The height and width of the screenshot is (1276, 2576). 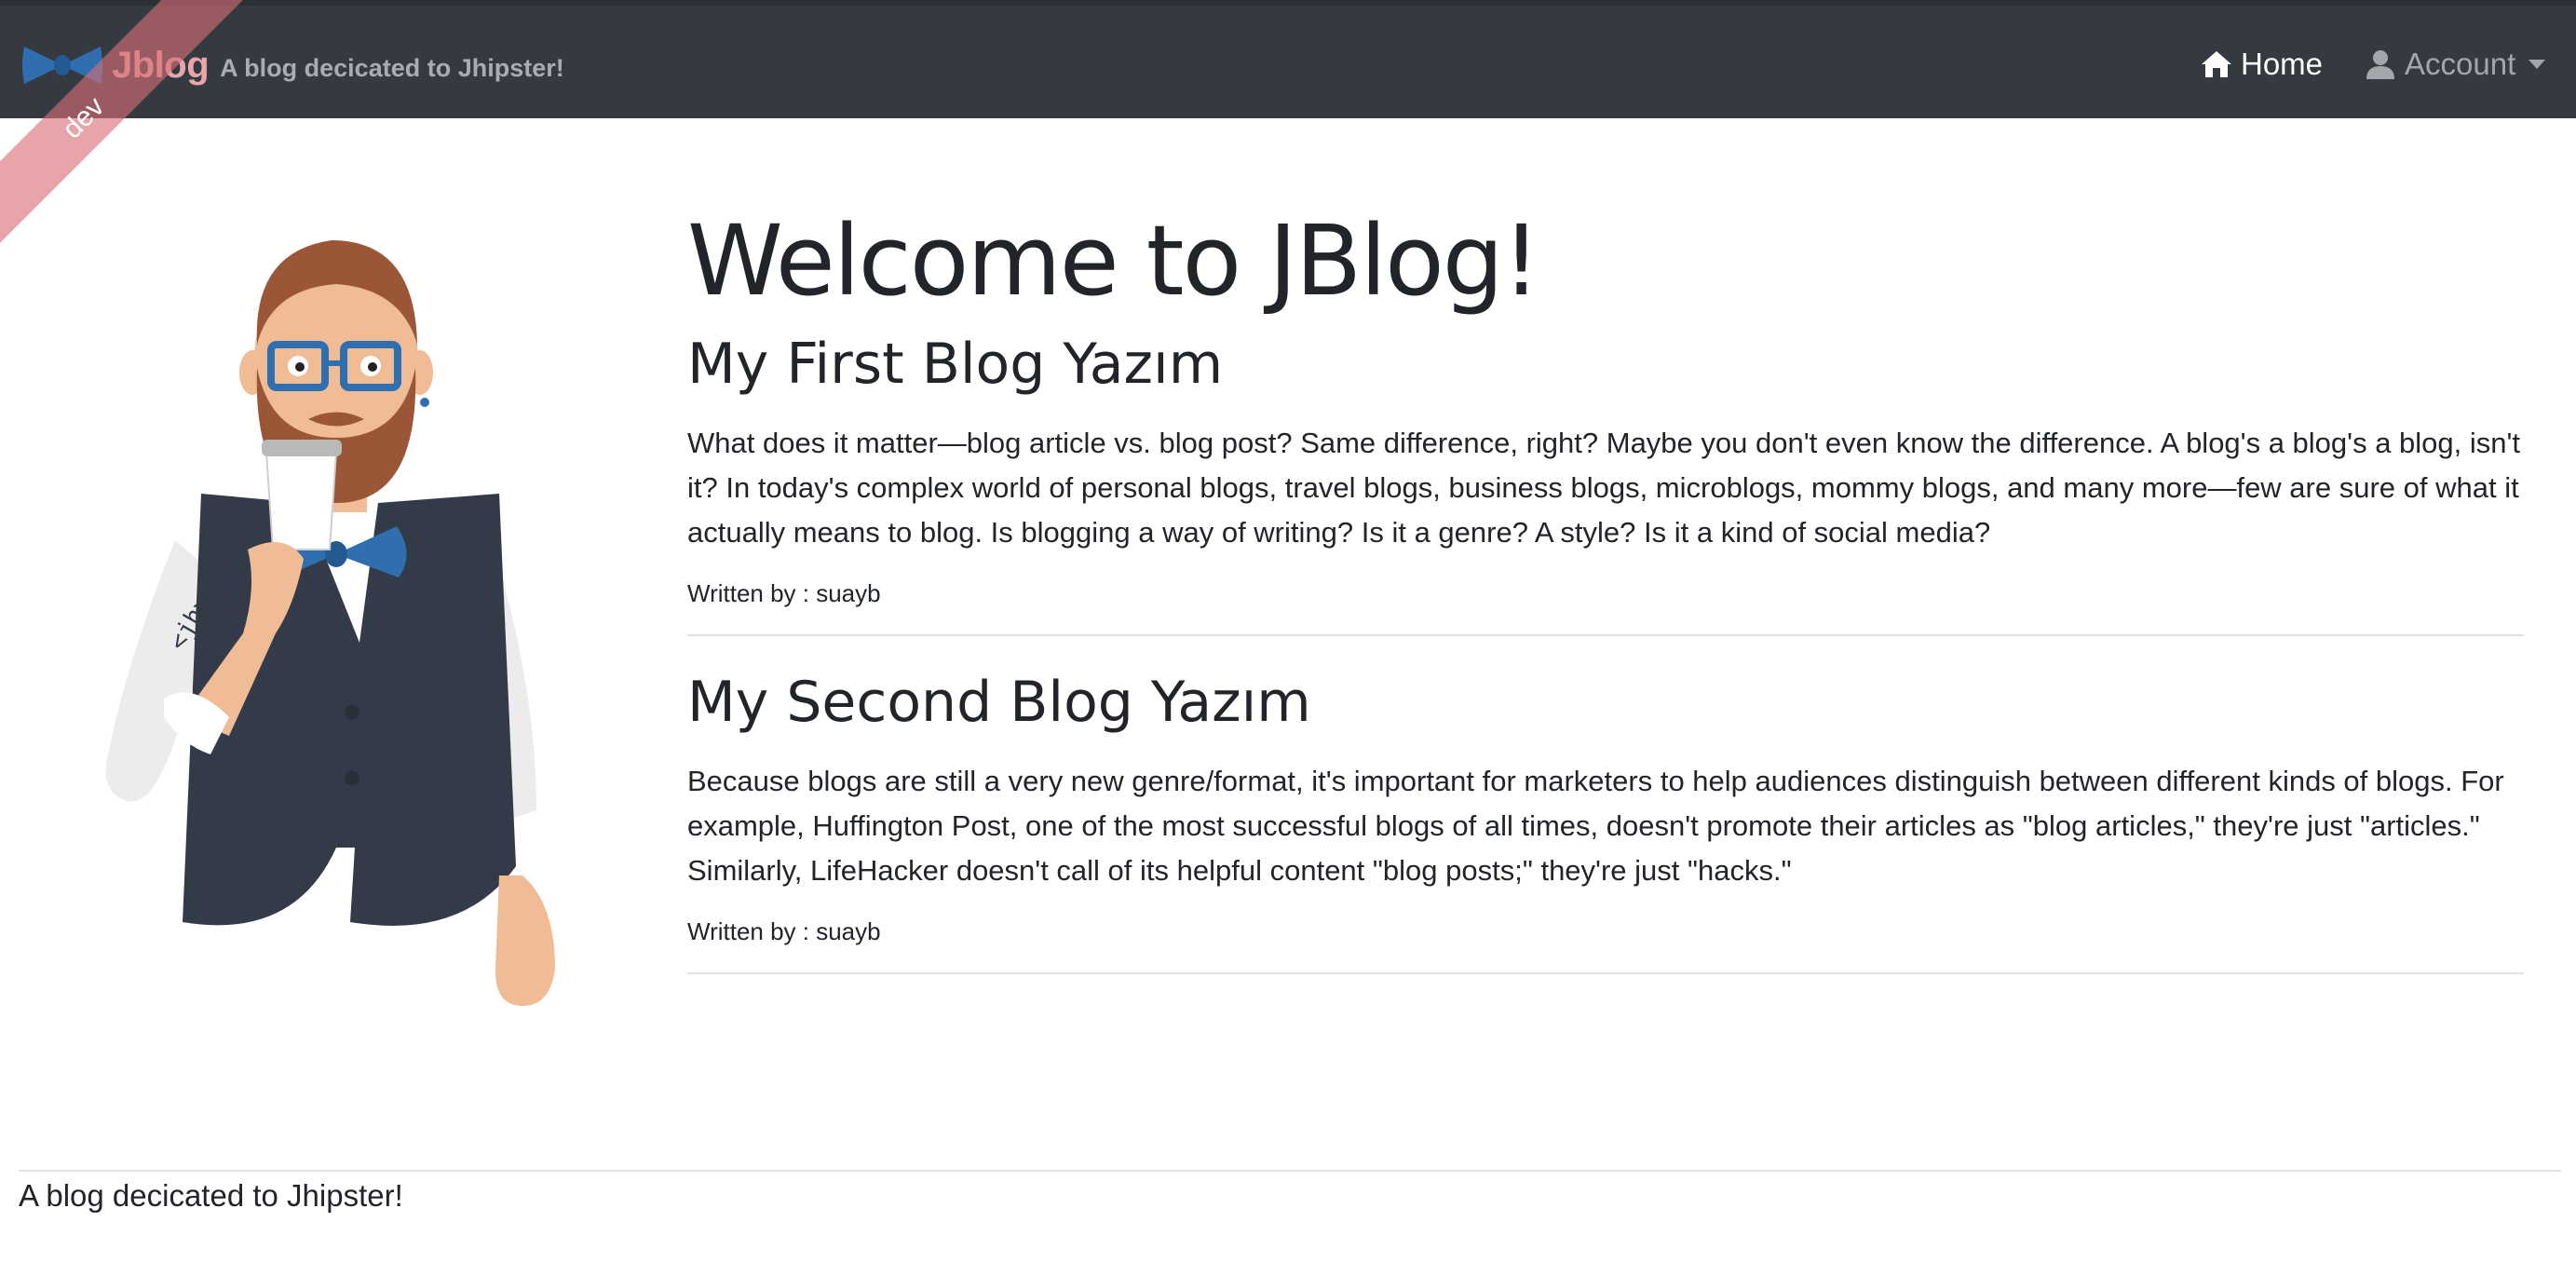 I want to click on nav-account-label: Account, so click(x=2460, y=64).